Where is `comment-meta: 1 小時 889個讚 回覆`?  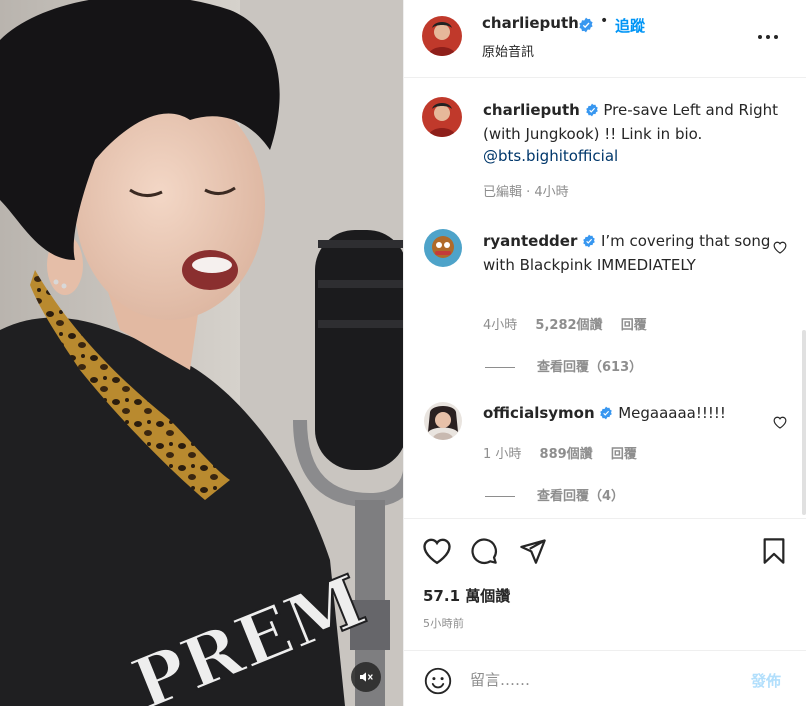 comment-meta: 1 小時 889個讚 回覆 is located at coordinates (567, 452).